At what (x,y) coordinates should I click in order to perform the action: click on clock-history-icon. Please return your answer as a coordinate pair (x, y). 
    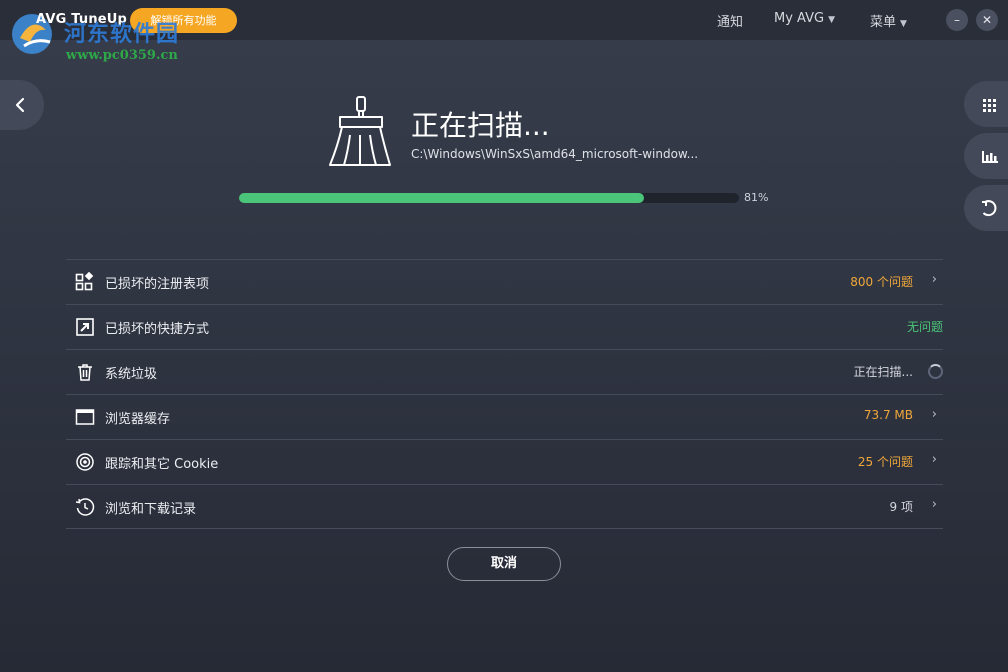
    Looking at the image, I should click on (85, 507).